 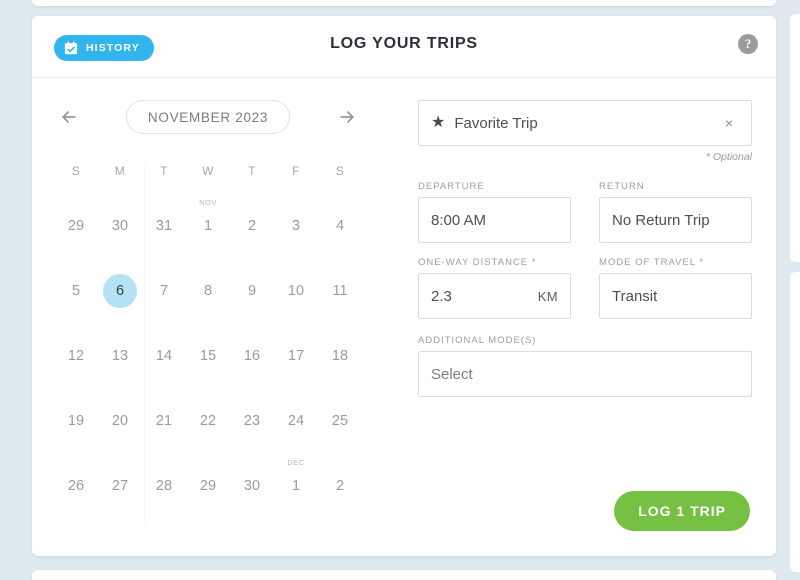 What do you see at coordinates (652, 262) in the screenshot?
I see `mode-of-travel-label: MODE OF TRAVEL *` at bounding box center [652, 262].